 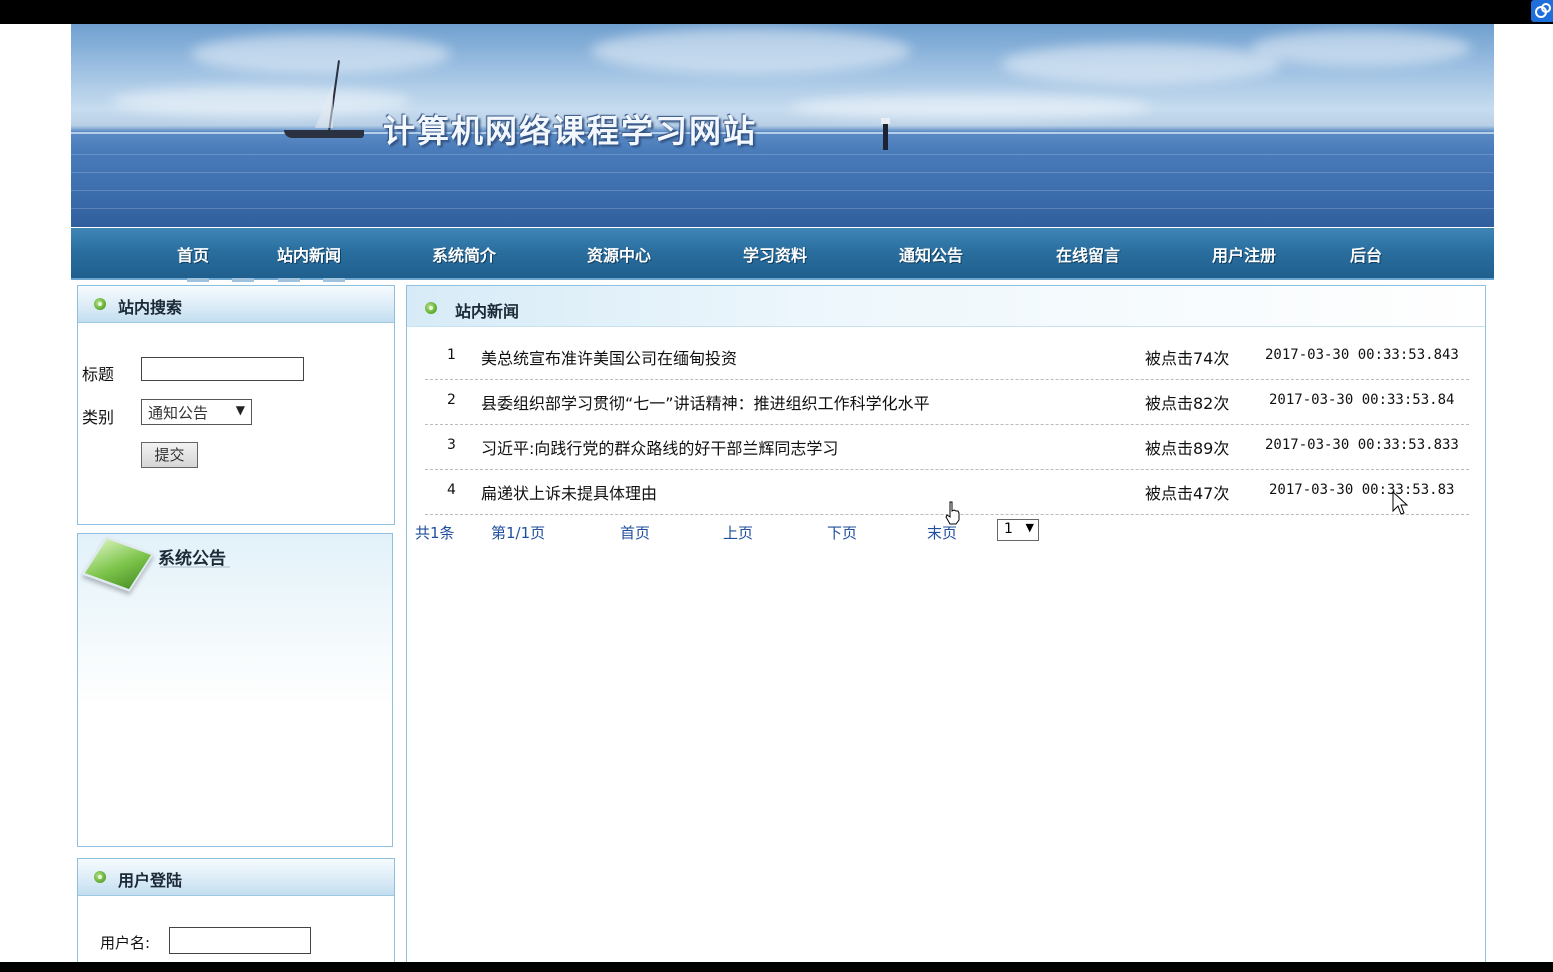 I want to click on nav-item-register: 用户注册, so click(x=1244, y=254).